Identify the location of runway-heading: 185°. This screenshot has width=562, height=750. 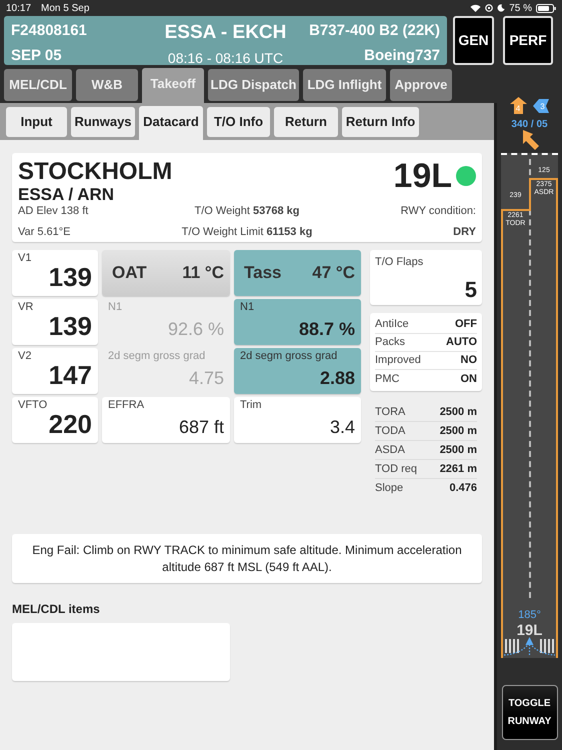
(529, 615).